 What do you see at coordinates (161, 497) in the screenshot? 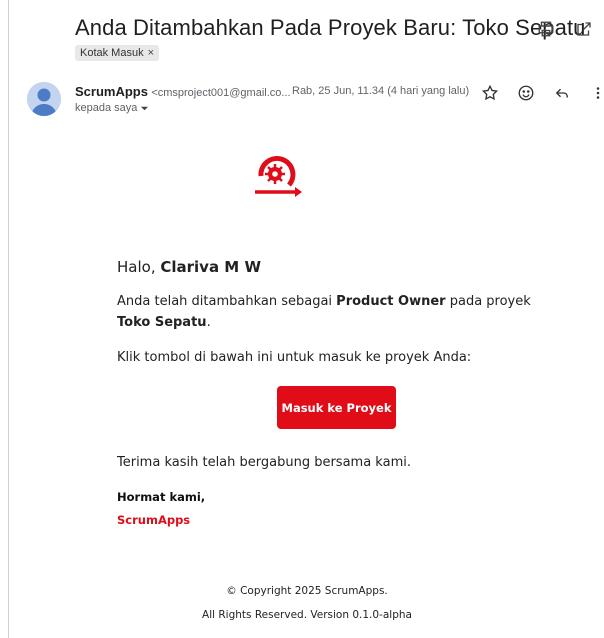
I see `regards-text: Hormat kami,` at bounding box center [161, 497].